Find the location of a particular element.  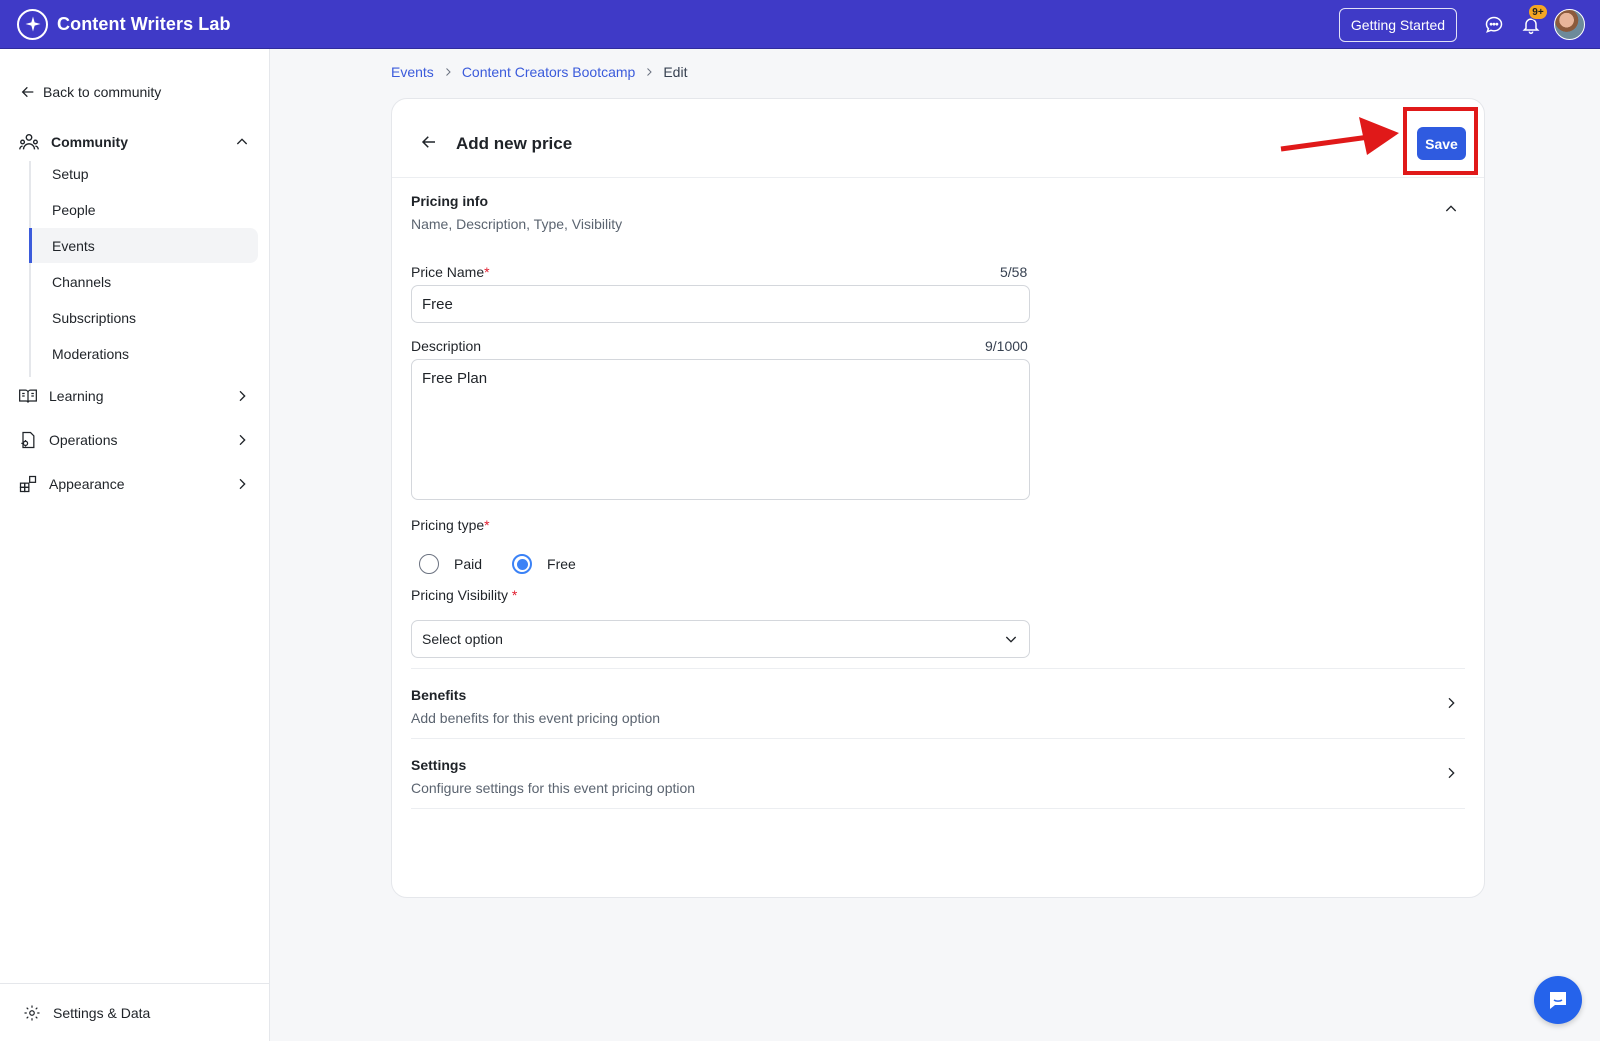

back-to-community-link: Back to community is located at coordinates (90, 92).